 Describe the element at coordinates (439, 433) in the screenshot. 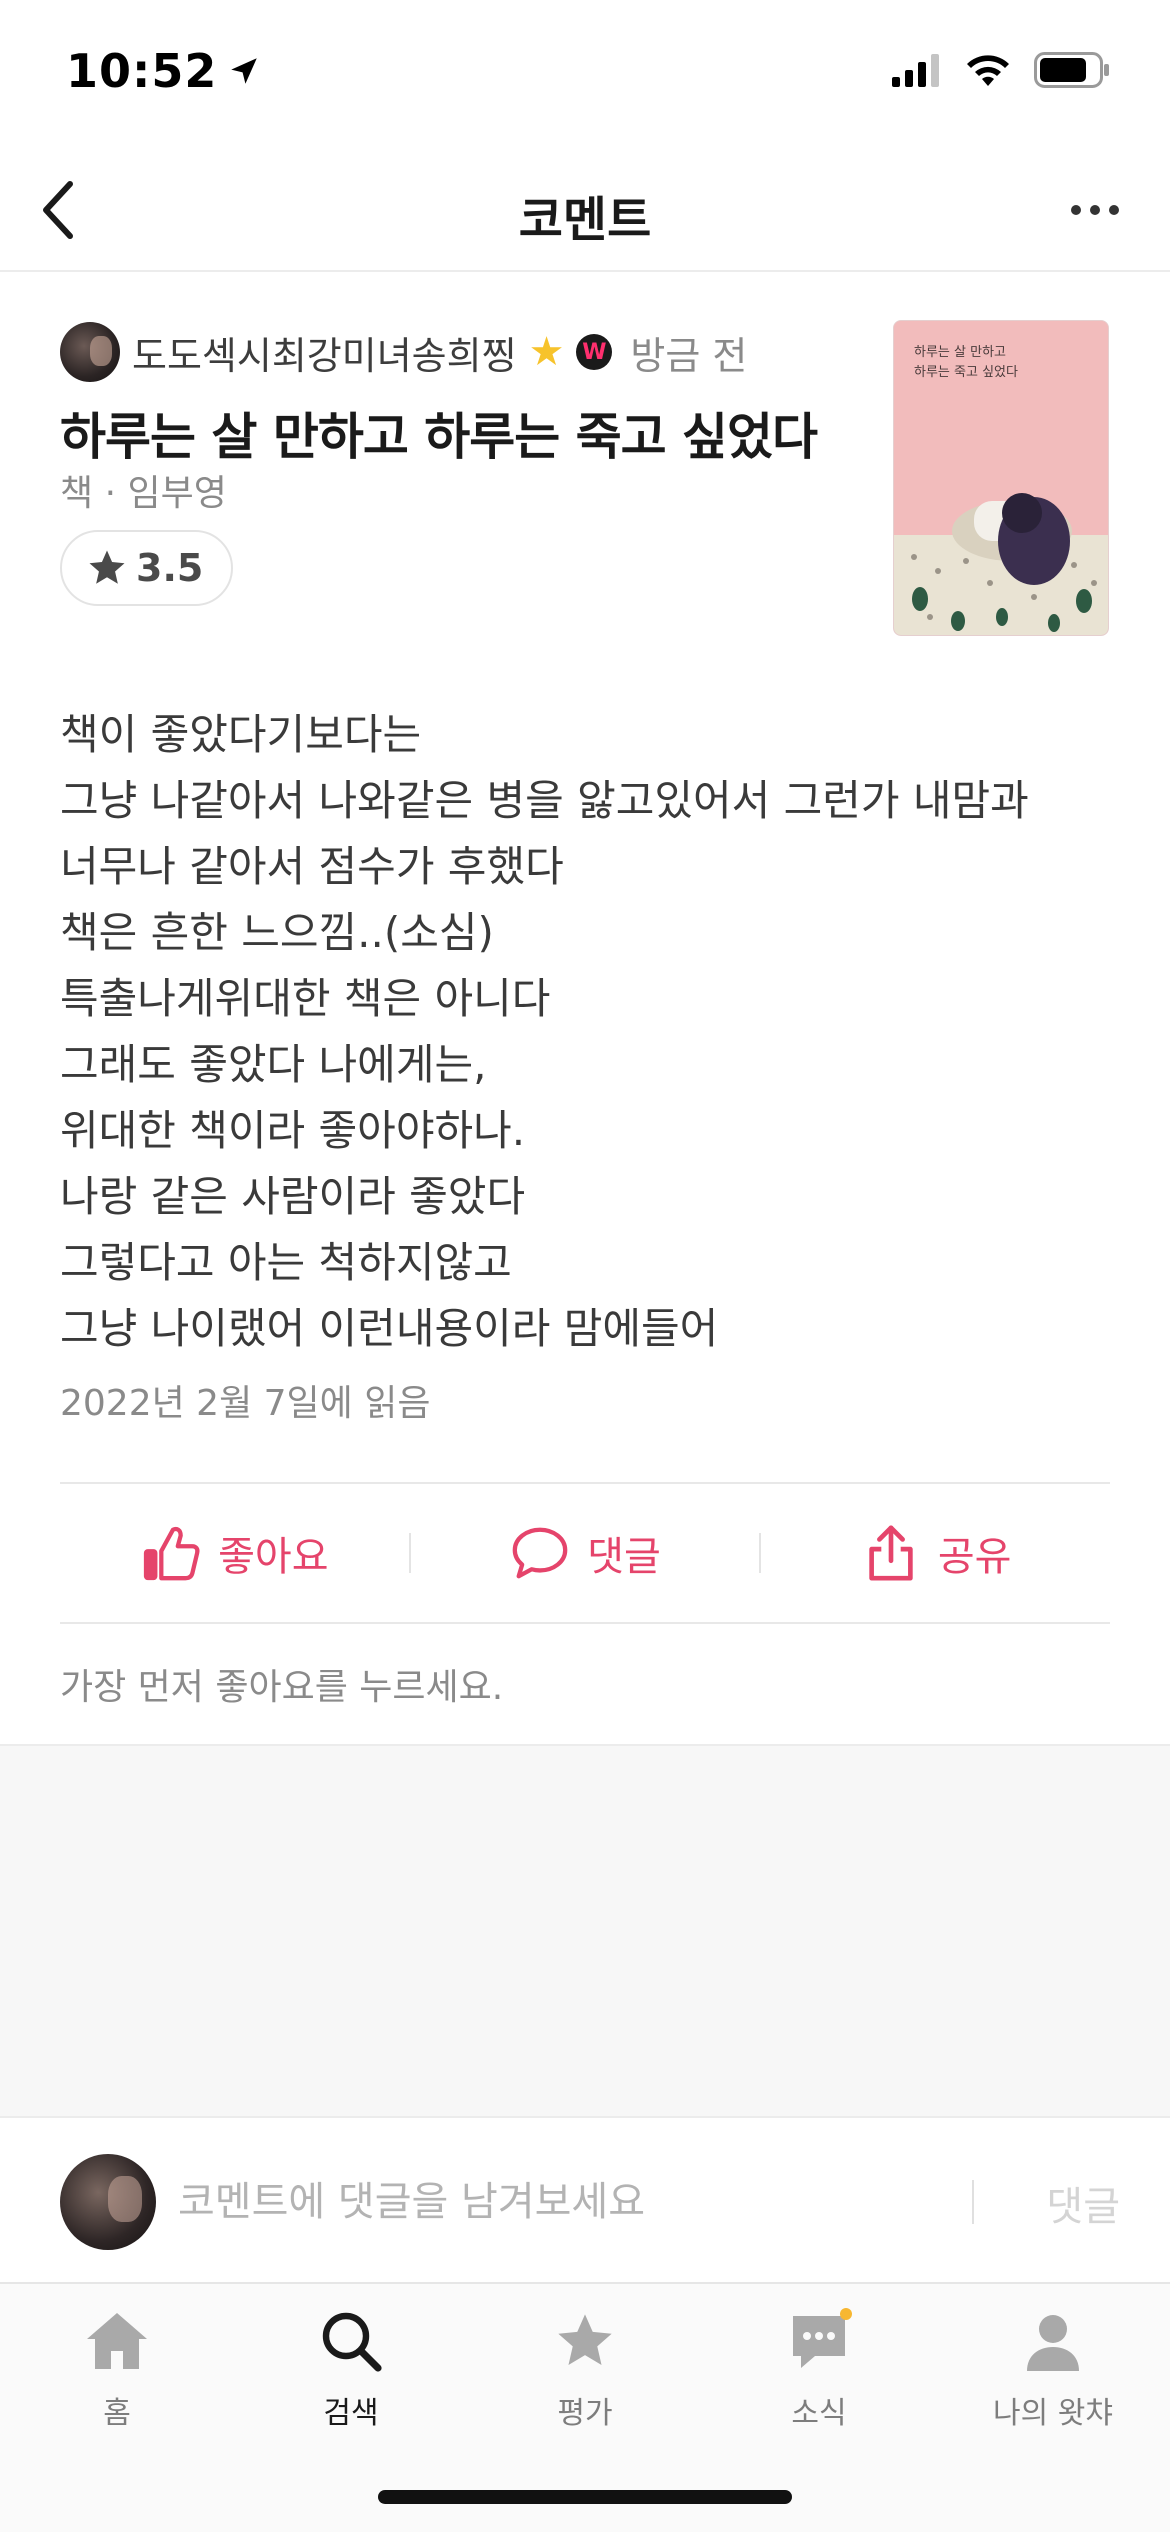

I see `book-title: 하루는 살 만하고 하루는 죽고 싶었다` at that location.